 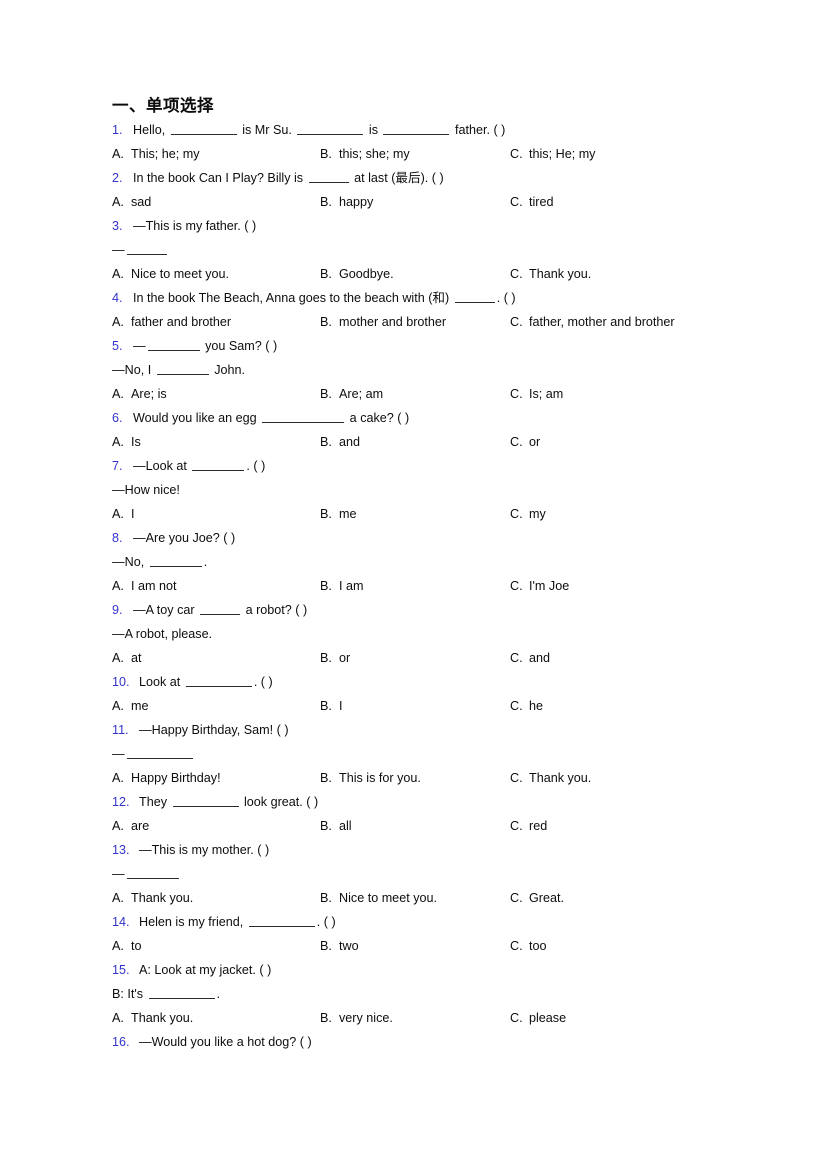 What do you see at coordinates (162, 1018) in the screenshot?
I see `option-text: Thank you.` at bounding box center [162, 1018].